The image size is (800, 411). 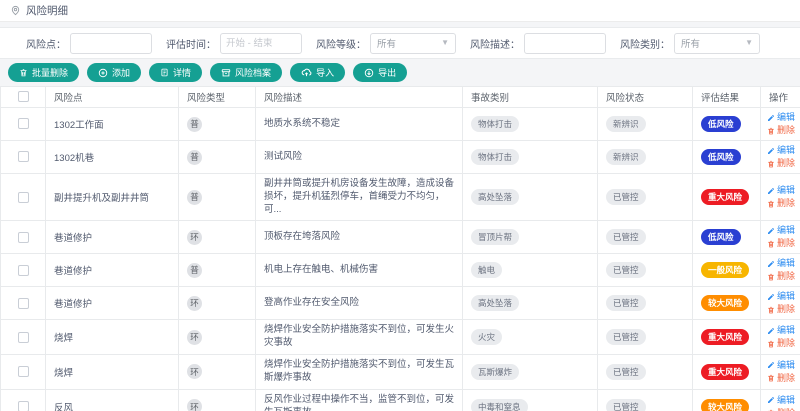 What do you see at coordinates (112, 237) in the screenshot?
I see `risk-point-cell: 巷道修护` at bounding box center [112, 237].